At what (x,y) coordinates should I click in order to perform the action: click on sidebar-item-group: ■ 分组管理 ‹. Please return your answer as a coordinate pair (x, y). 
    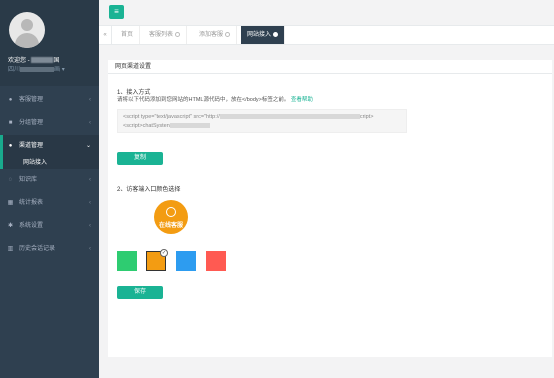
    Looking at the image, I should click on (49, 123).